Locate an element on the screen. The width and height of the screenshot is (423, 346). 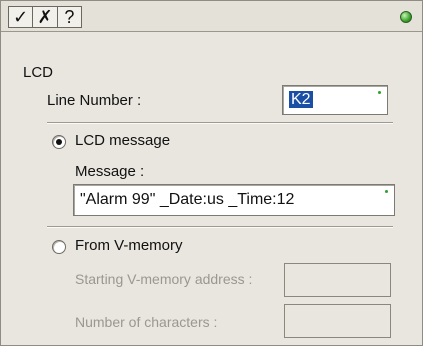
help-icon: ? is located at coordinates (69, 17).